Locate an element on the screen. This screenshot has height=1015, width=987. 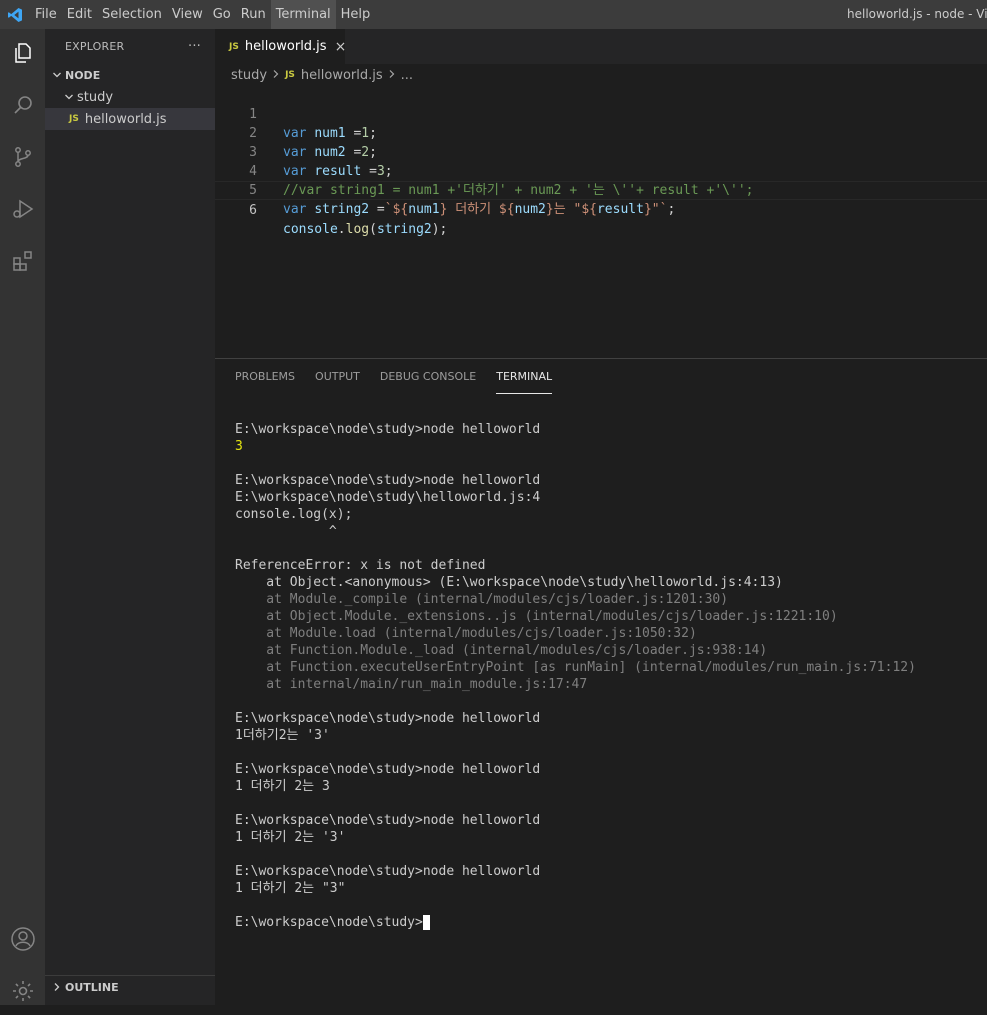
tab-output: OUTPUT is located at coordinates (337, 376).